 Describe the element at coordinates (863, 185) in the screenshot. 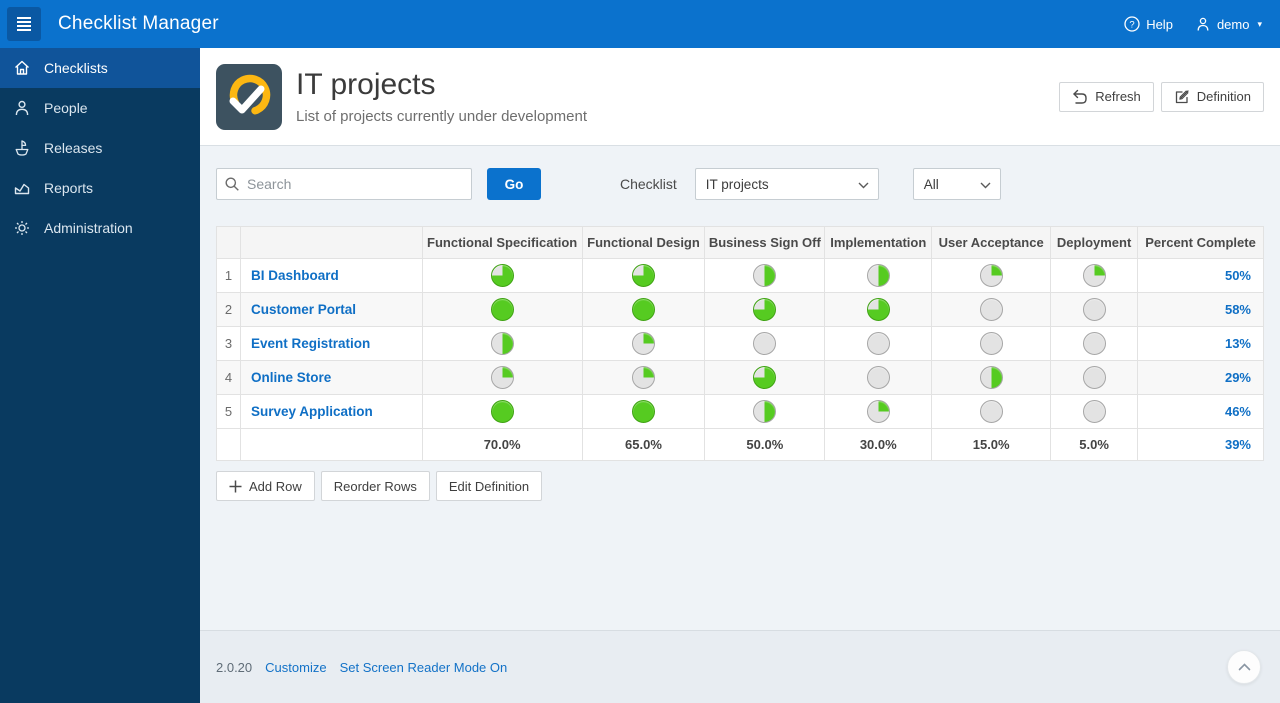

I see `chevron-down-icon` at that location.